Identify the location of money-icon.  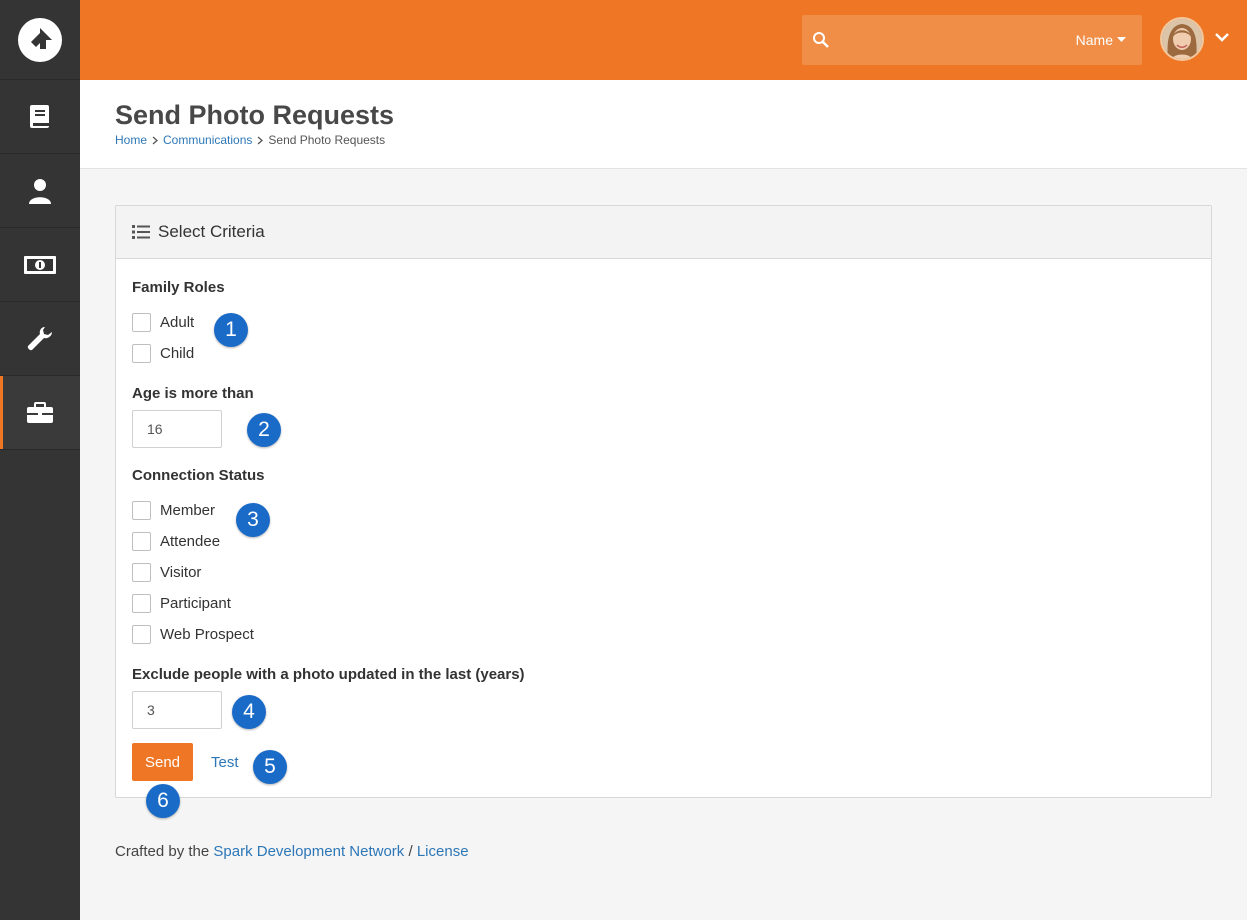
(40, 264).